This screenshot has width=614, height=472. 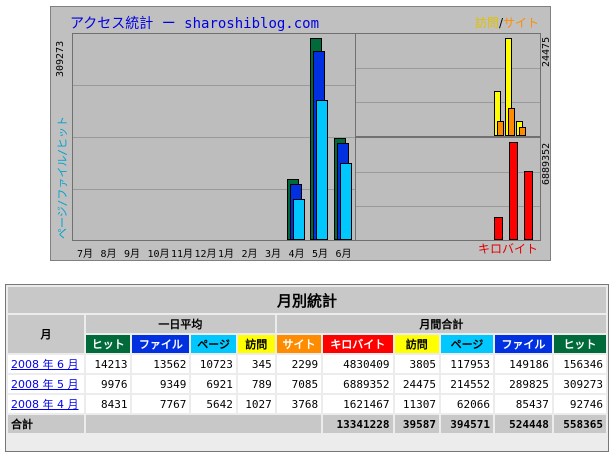 What do you see at coordinates (256, 384) in the screenshot?
I see `cell: 789` at bounding box center [256, 384].